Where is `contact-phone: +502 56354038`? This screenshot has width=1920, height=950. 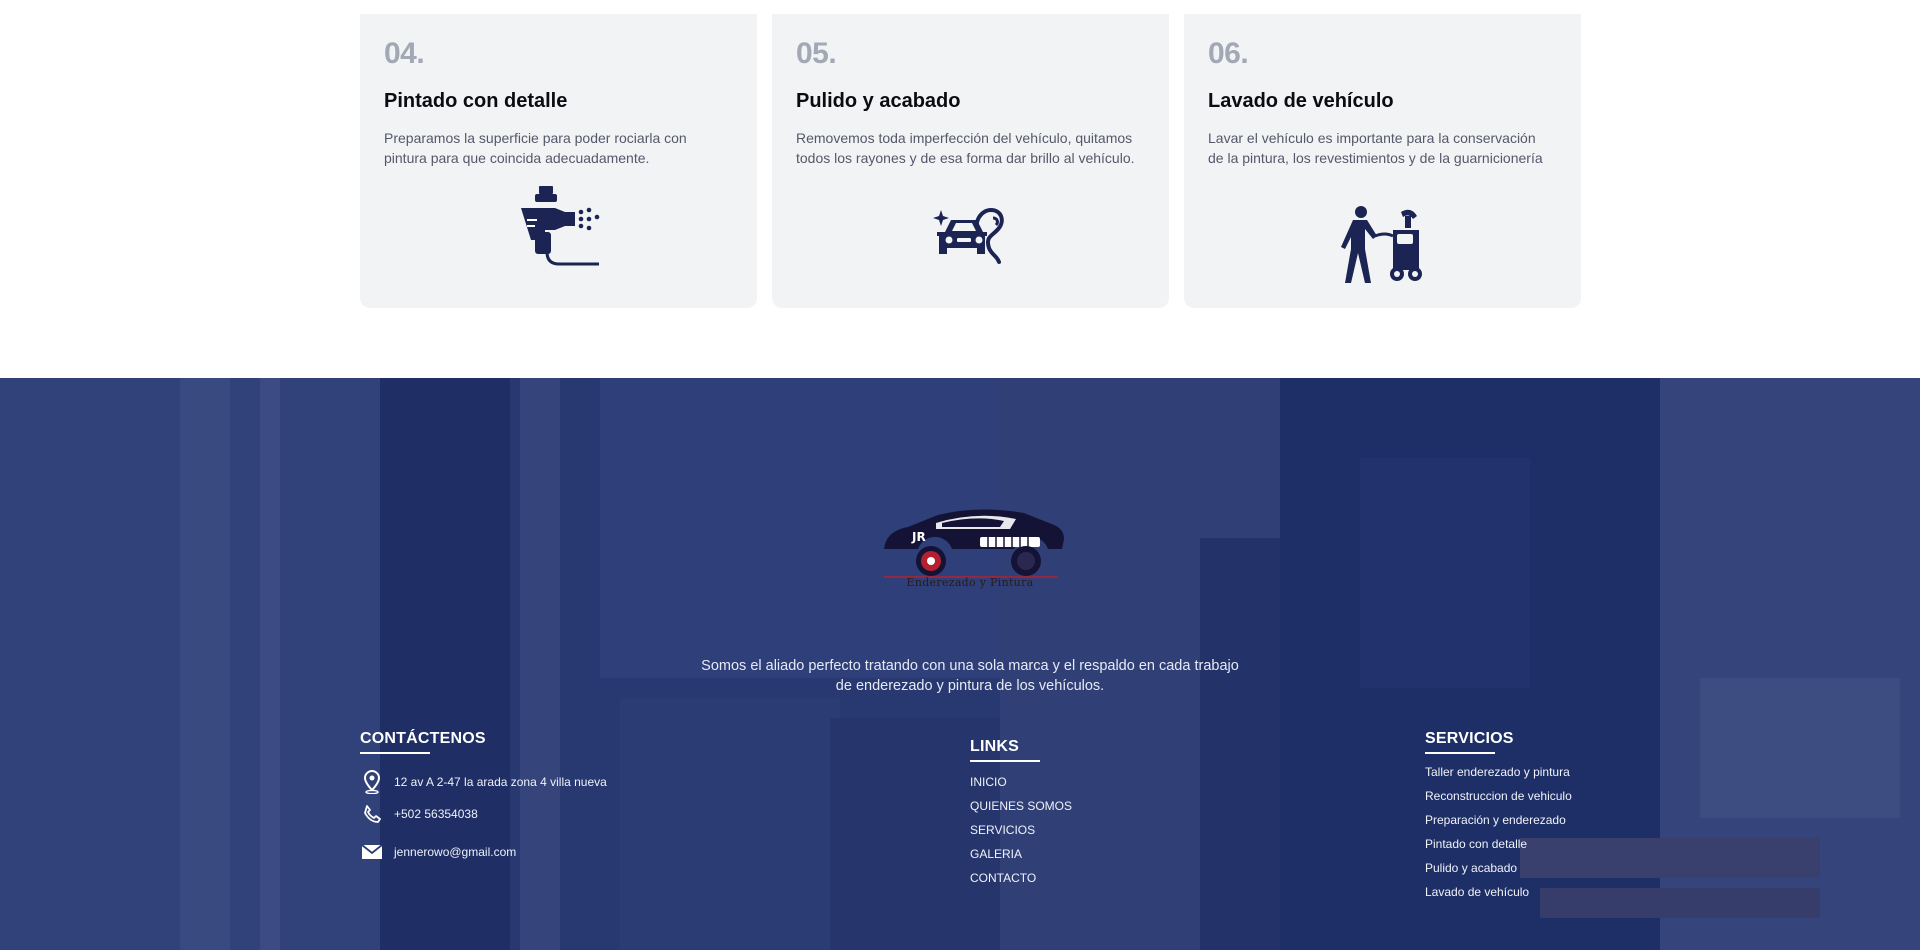 contact-phone: +502 56354038 is located at coordinates (419, 814).